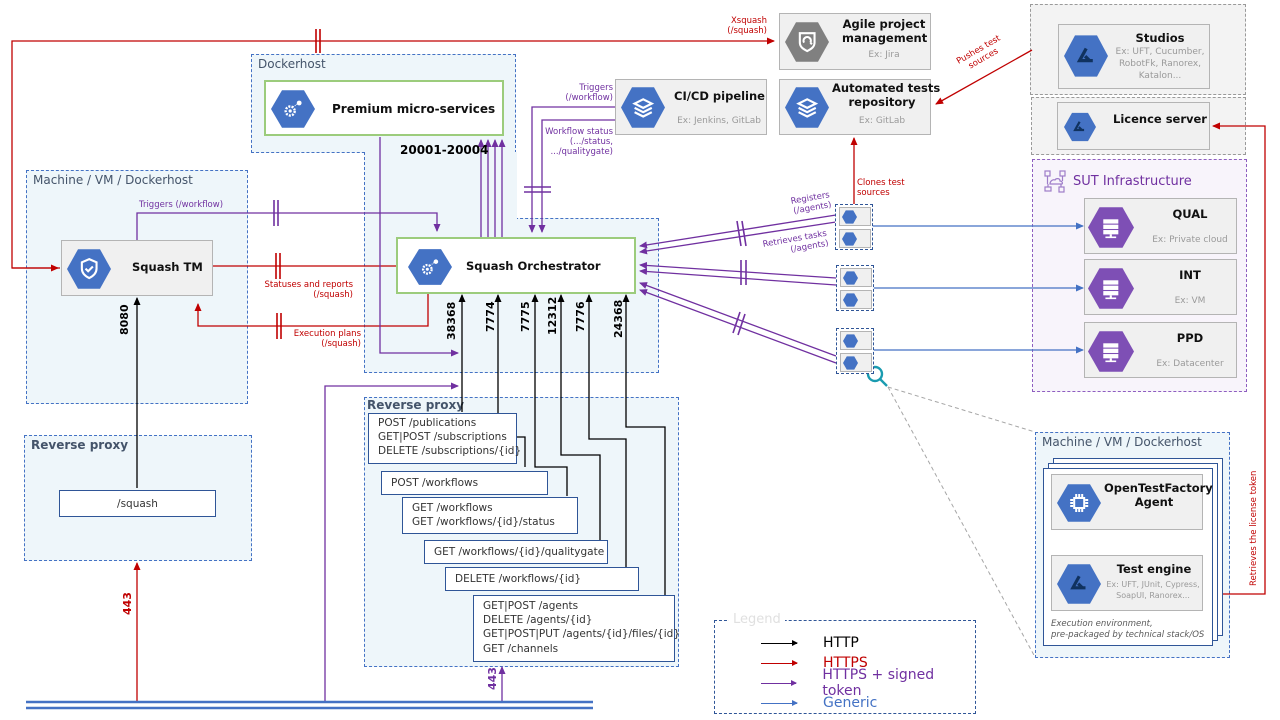  I want to click on squash-tm-node: Squash TM, so click(137, 268).